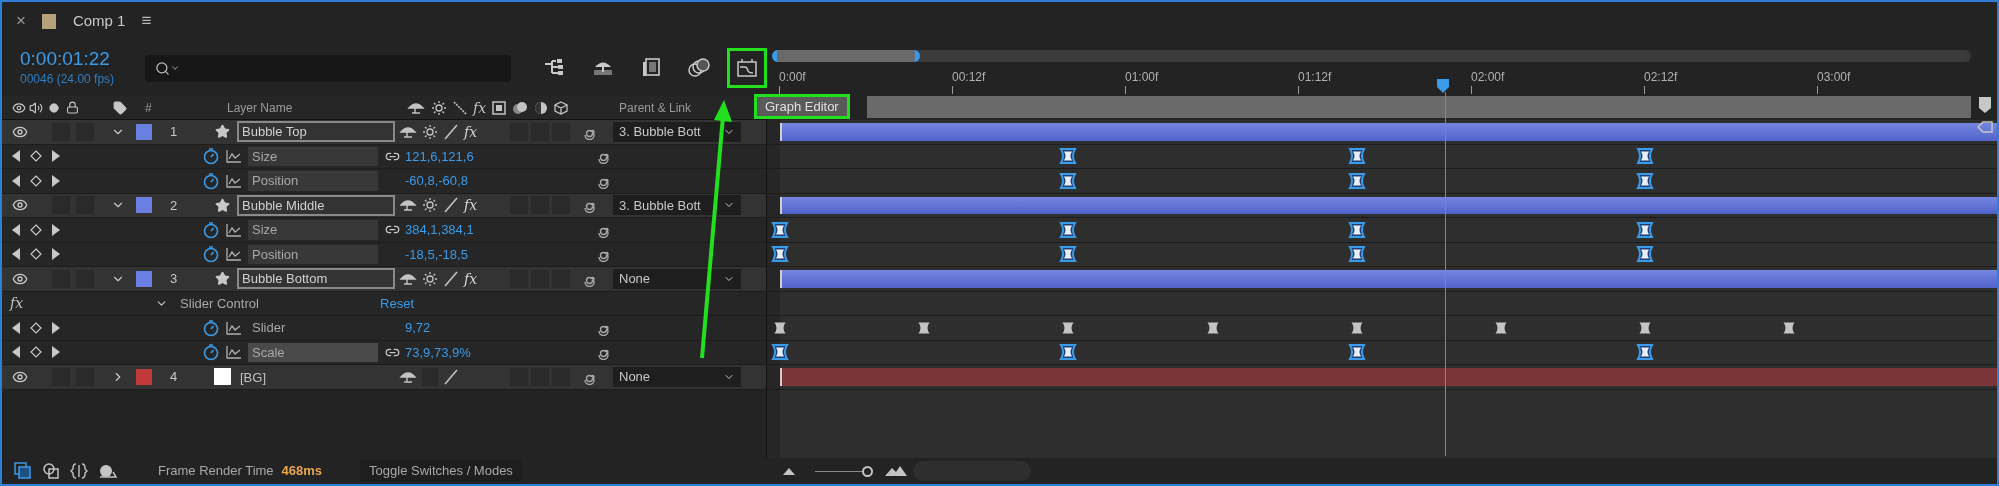  Describe the element at coordinates (495, 156) in the screenshot. I see `property-value: 121,6,121,6` at that location.